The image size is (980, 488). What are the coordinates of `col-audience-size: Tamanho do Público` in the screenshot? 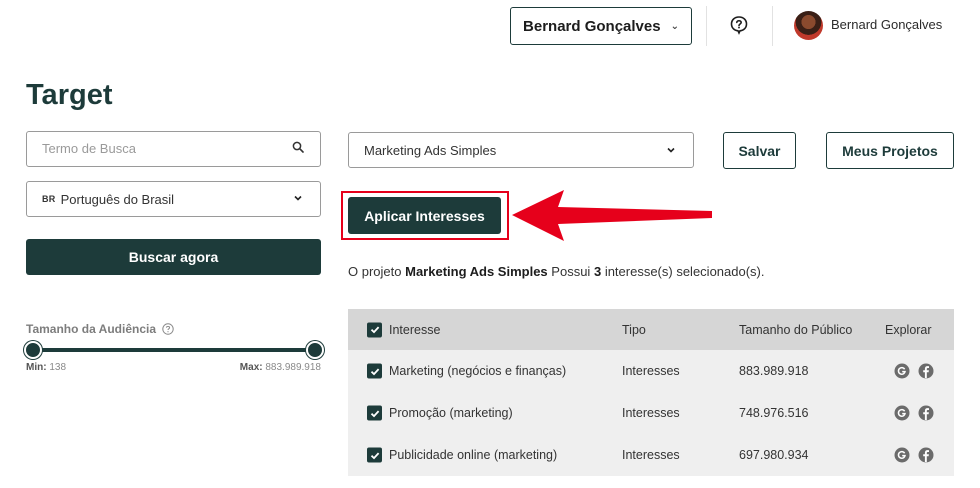 It's located at (795, 330).